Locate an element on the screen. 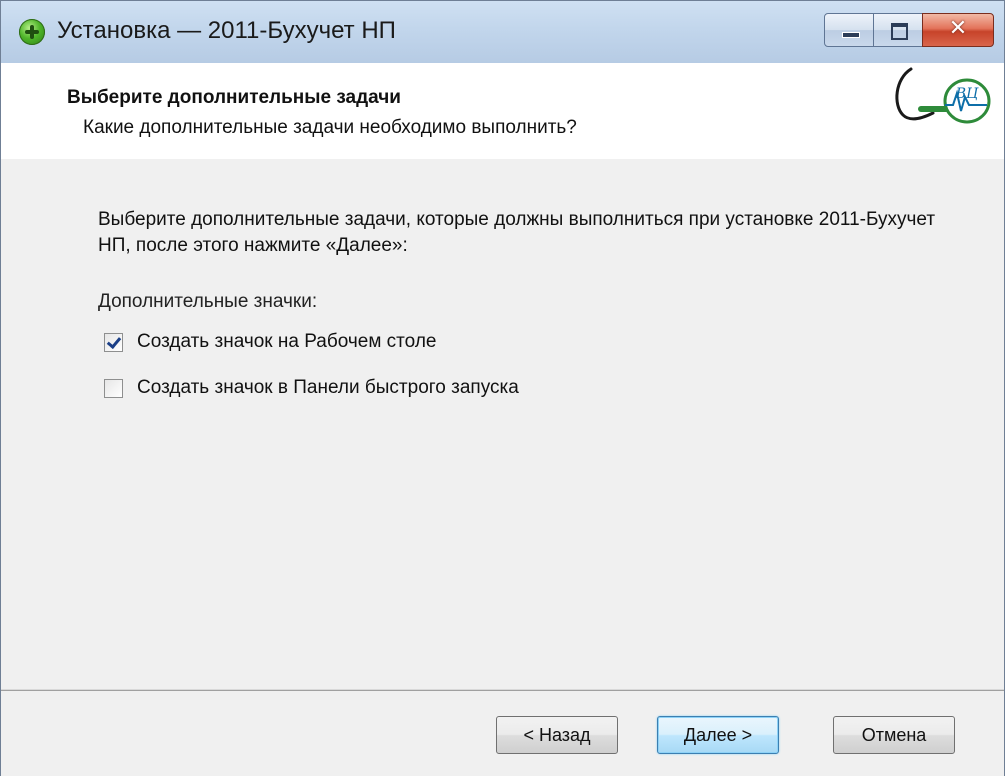 The height and width of the screenshot is (778, 1007). page-title: Выберите дополнительные задачи is located at coordinates (234, 97).